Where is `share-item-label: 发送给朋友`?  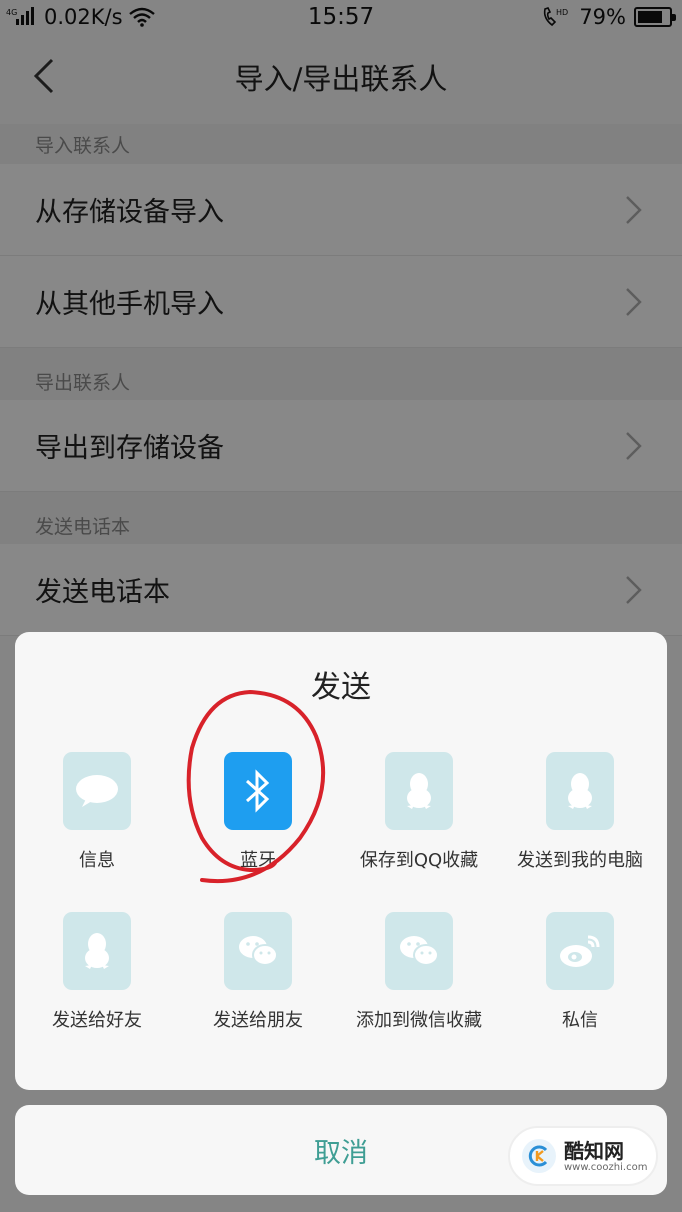
share-item-label: 发送给朋友 is located at coordinates (258, 1020).